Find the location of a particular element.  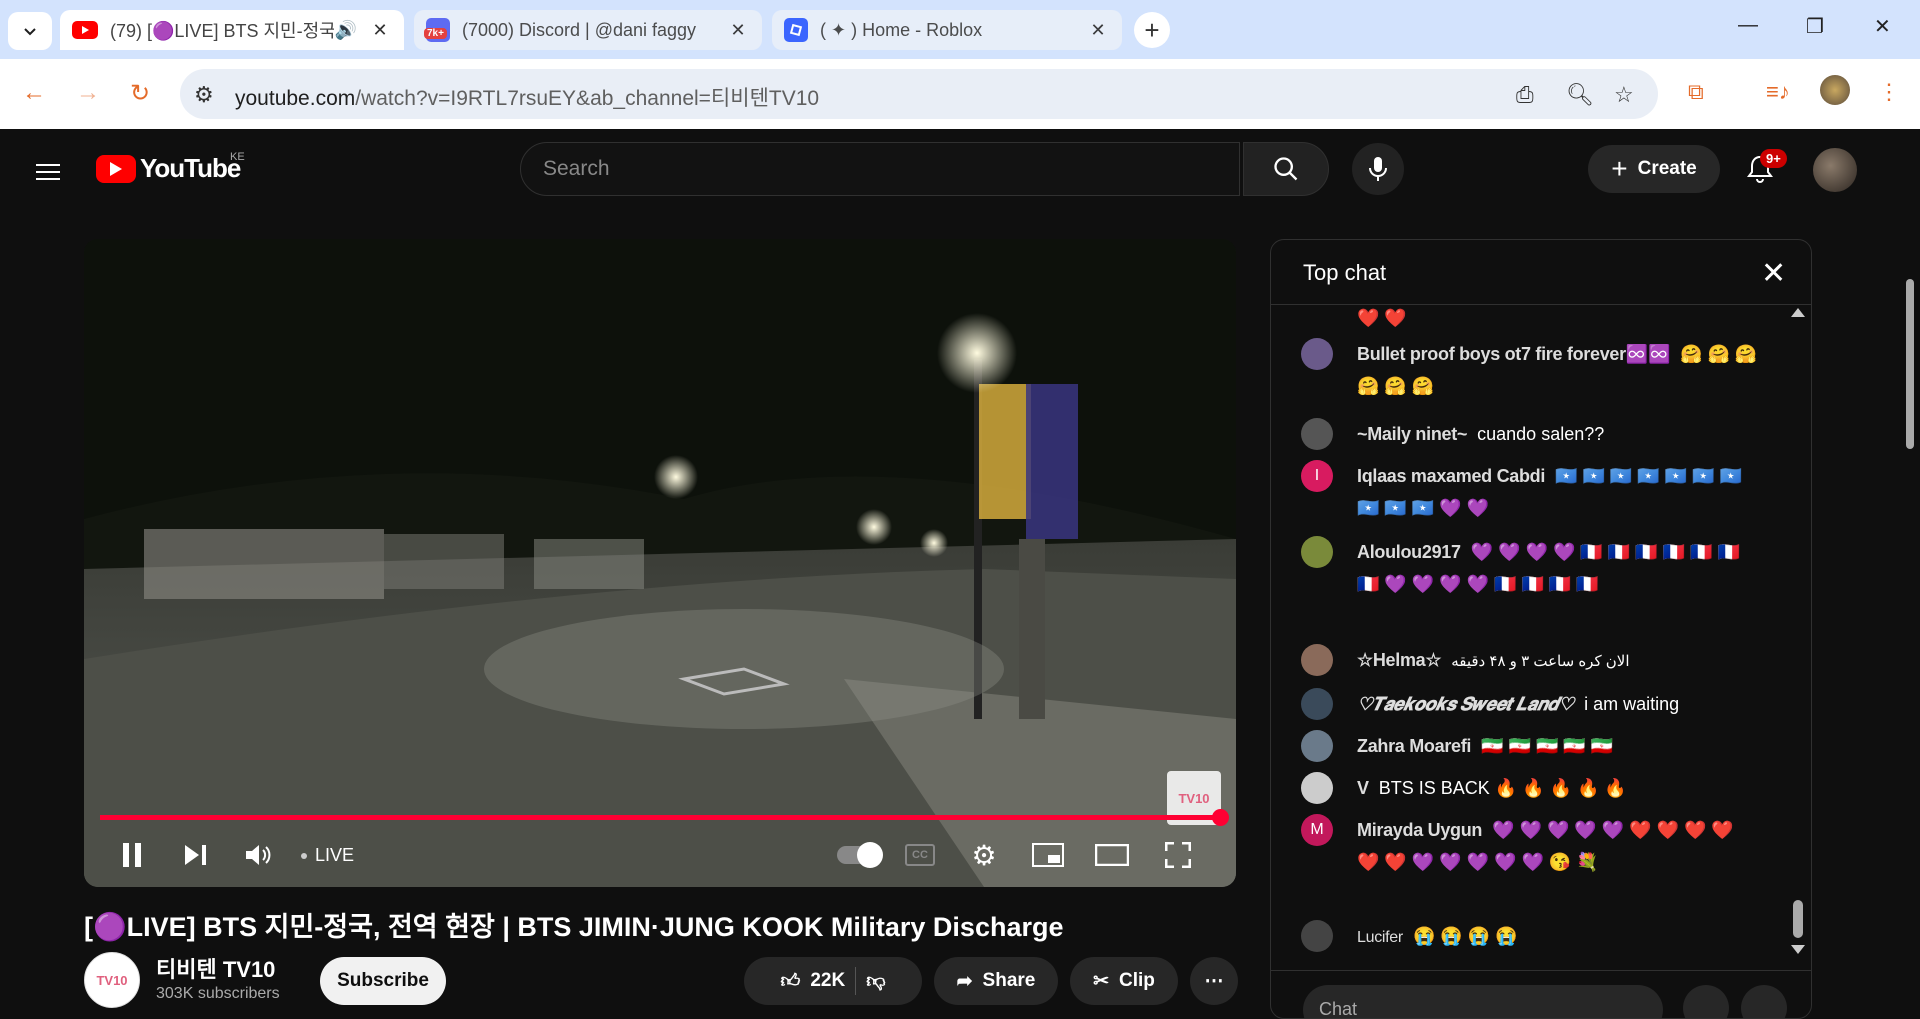

captions-icon: CC is located at coordinates (920, 855).